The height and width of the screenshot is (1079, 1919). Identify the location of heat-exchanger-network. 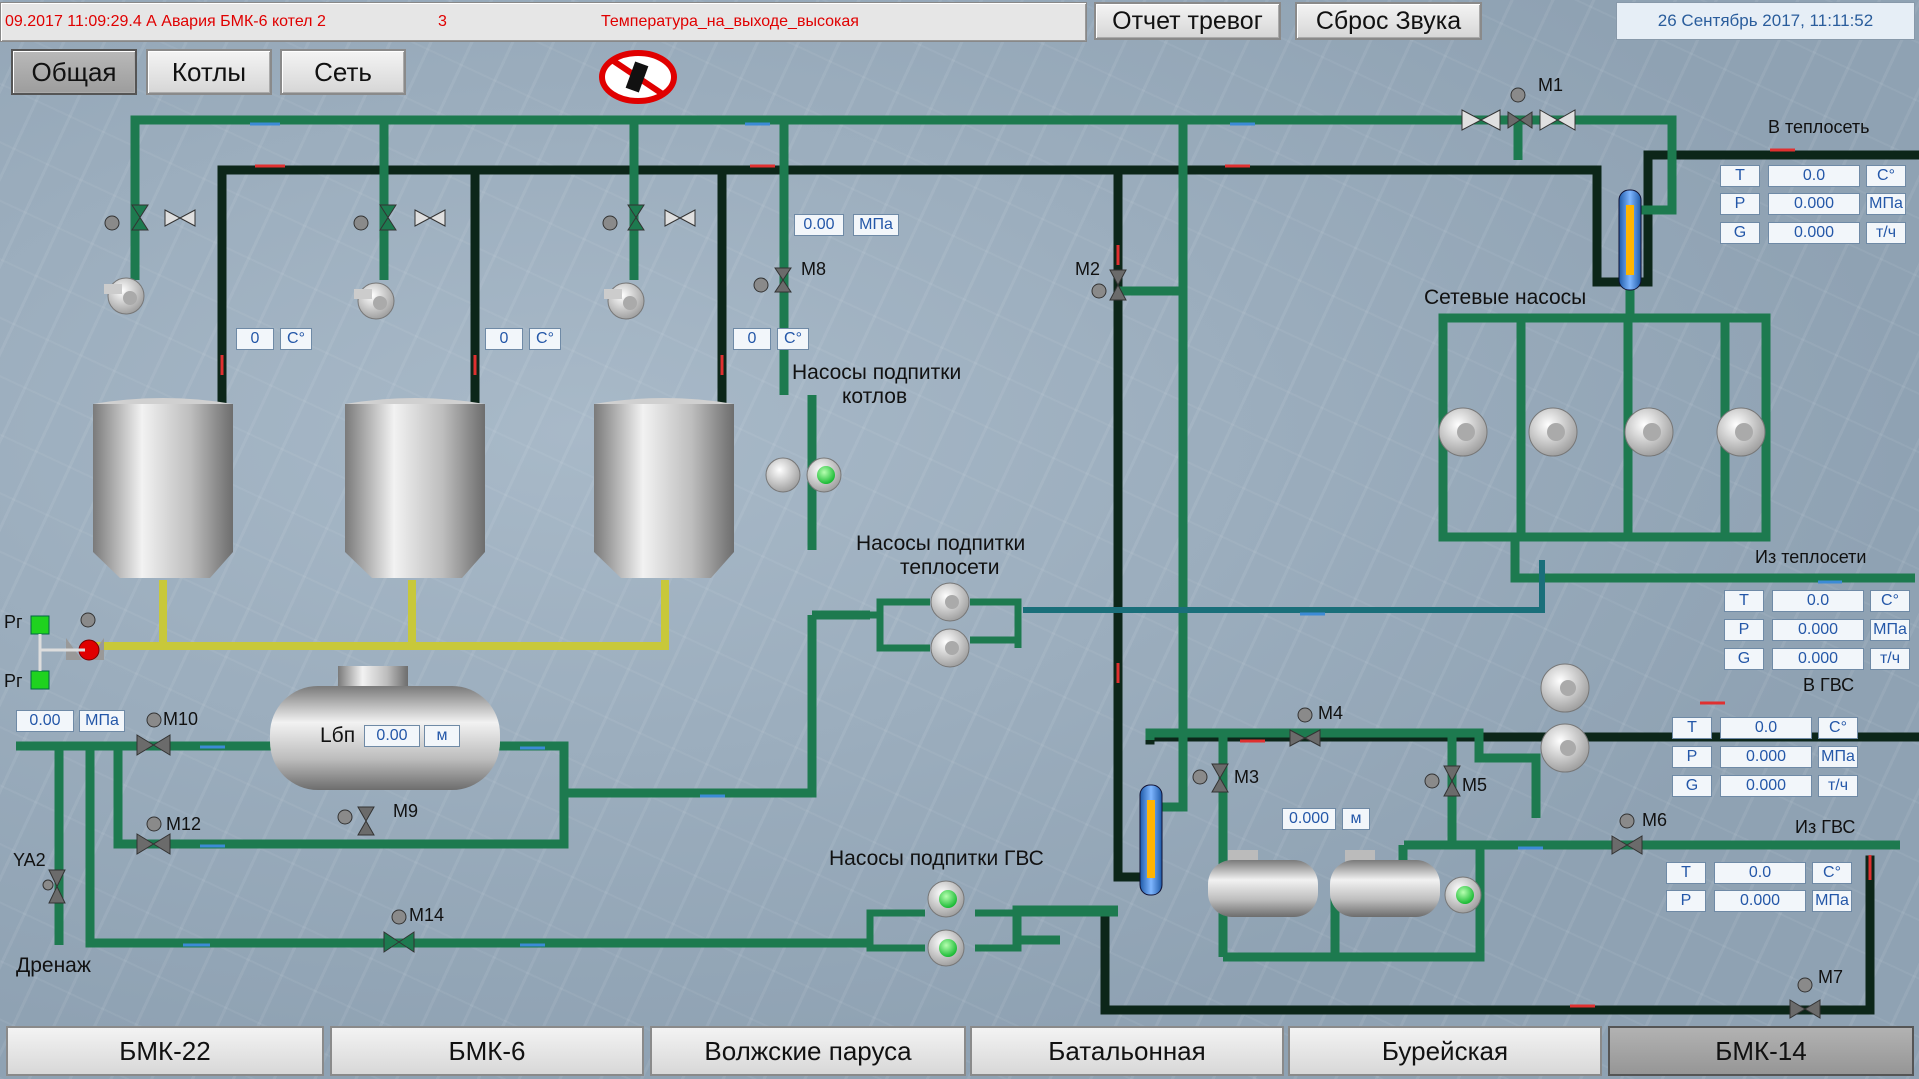
(1630, 240).